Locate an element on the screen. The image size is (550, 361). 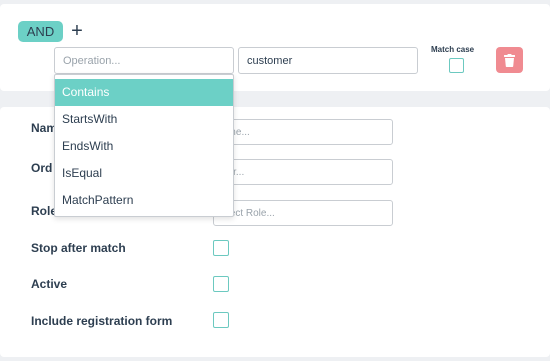
dropdown-option-endswith: EndsWith is located at coordinates (144, 146).